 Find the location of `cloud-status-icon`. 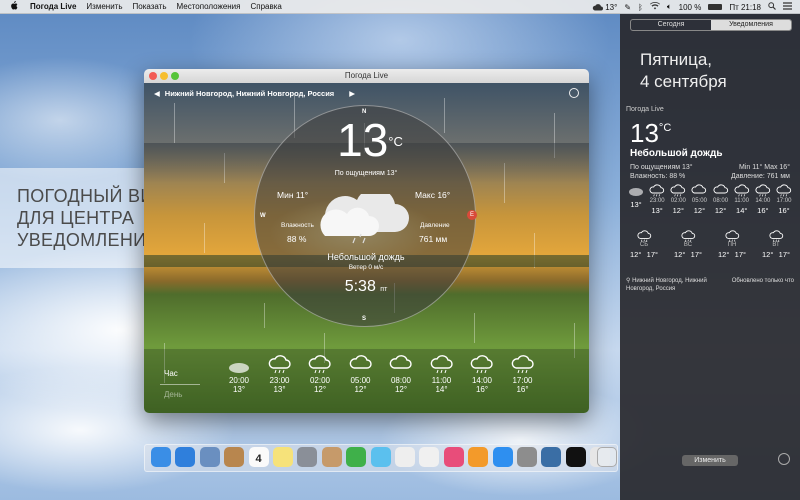

cloud-status-icon is located at coordinates (598, 7).